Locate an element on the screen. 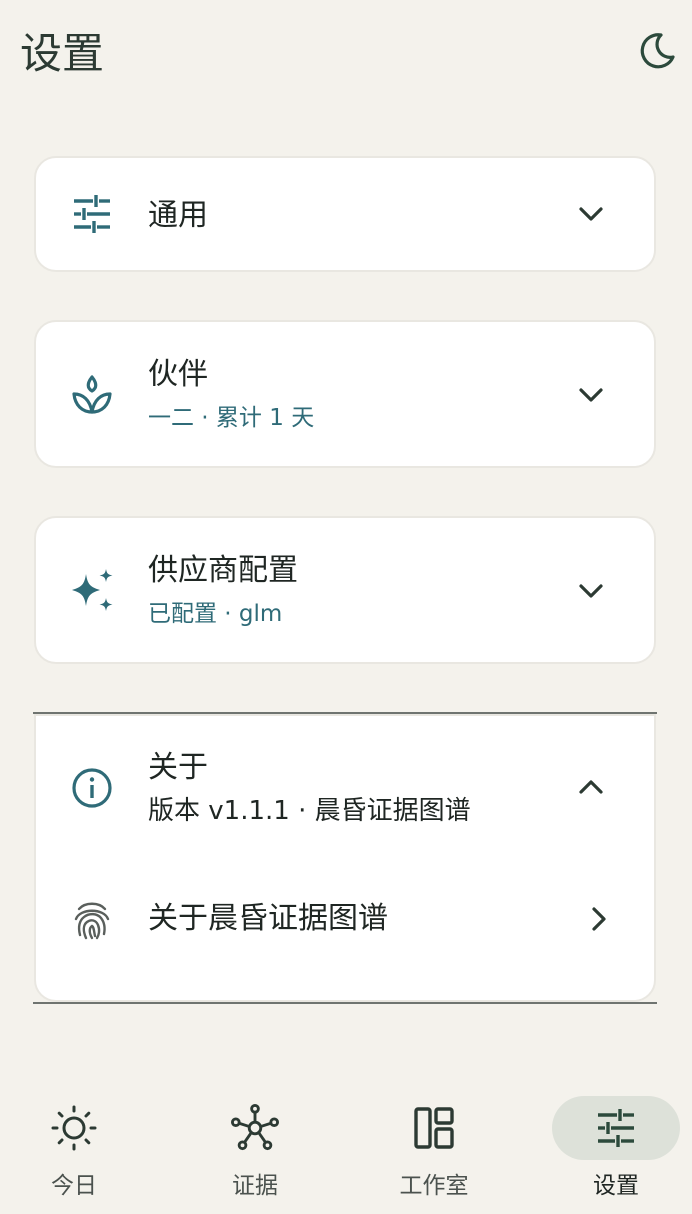 Image resolution: width=692 pixels, height=1214 pixels. sprout-icon is located at coordinates (92, 394).